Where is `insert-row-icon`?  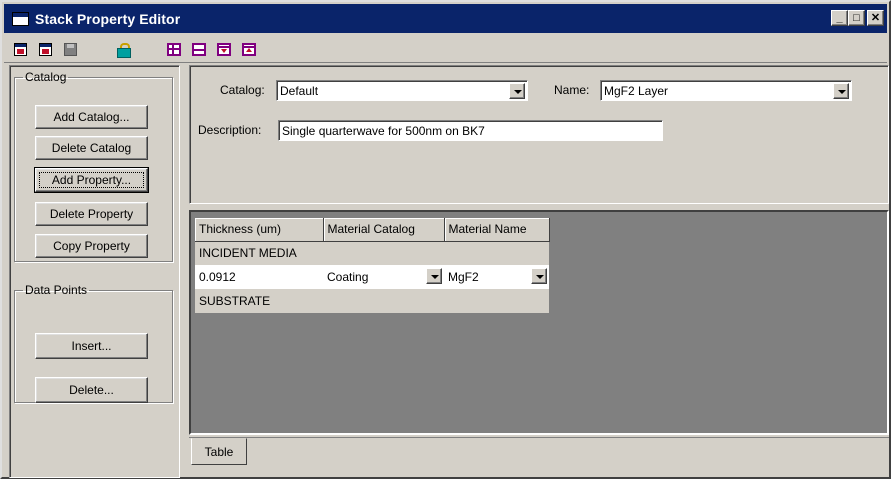 insert-row-icon is located at coordinates (174, 49).